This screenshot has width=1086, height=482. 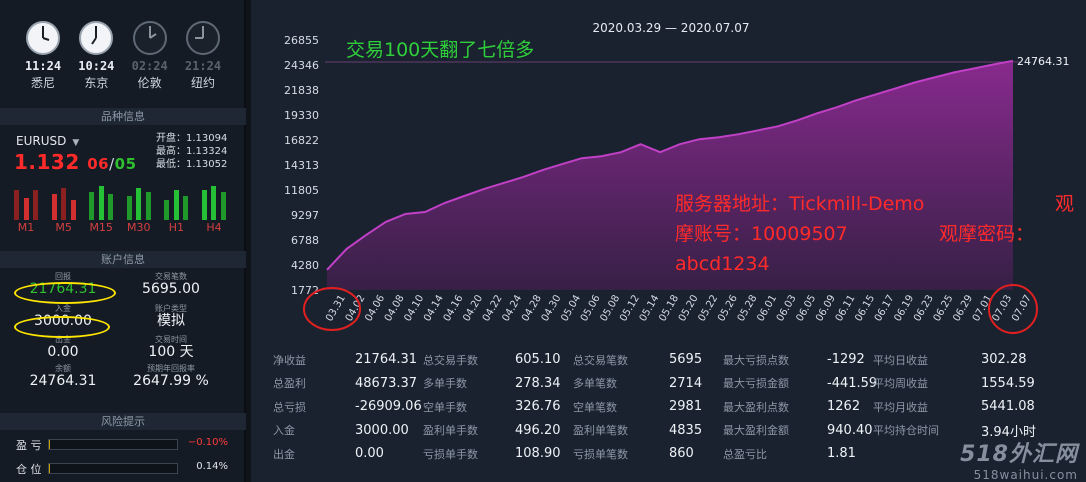 I want to click on stat-label: 入金, so click(x=284, y=431).